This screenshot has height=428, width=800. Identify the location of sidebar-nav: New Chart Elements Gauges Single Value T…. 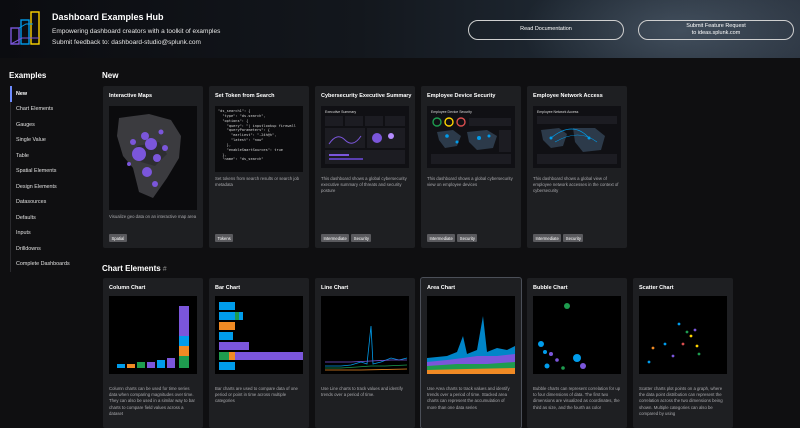
(48, 179).